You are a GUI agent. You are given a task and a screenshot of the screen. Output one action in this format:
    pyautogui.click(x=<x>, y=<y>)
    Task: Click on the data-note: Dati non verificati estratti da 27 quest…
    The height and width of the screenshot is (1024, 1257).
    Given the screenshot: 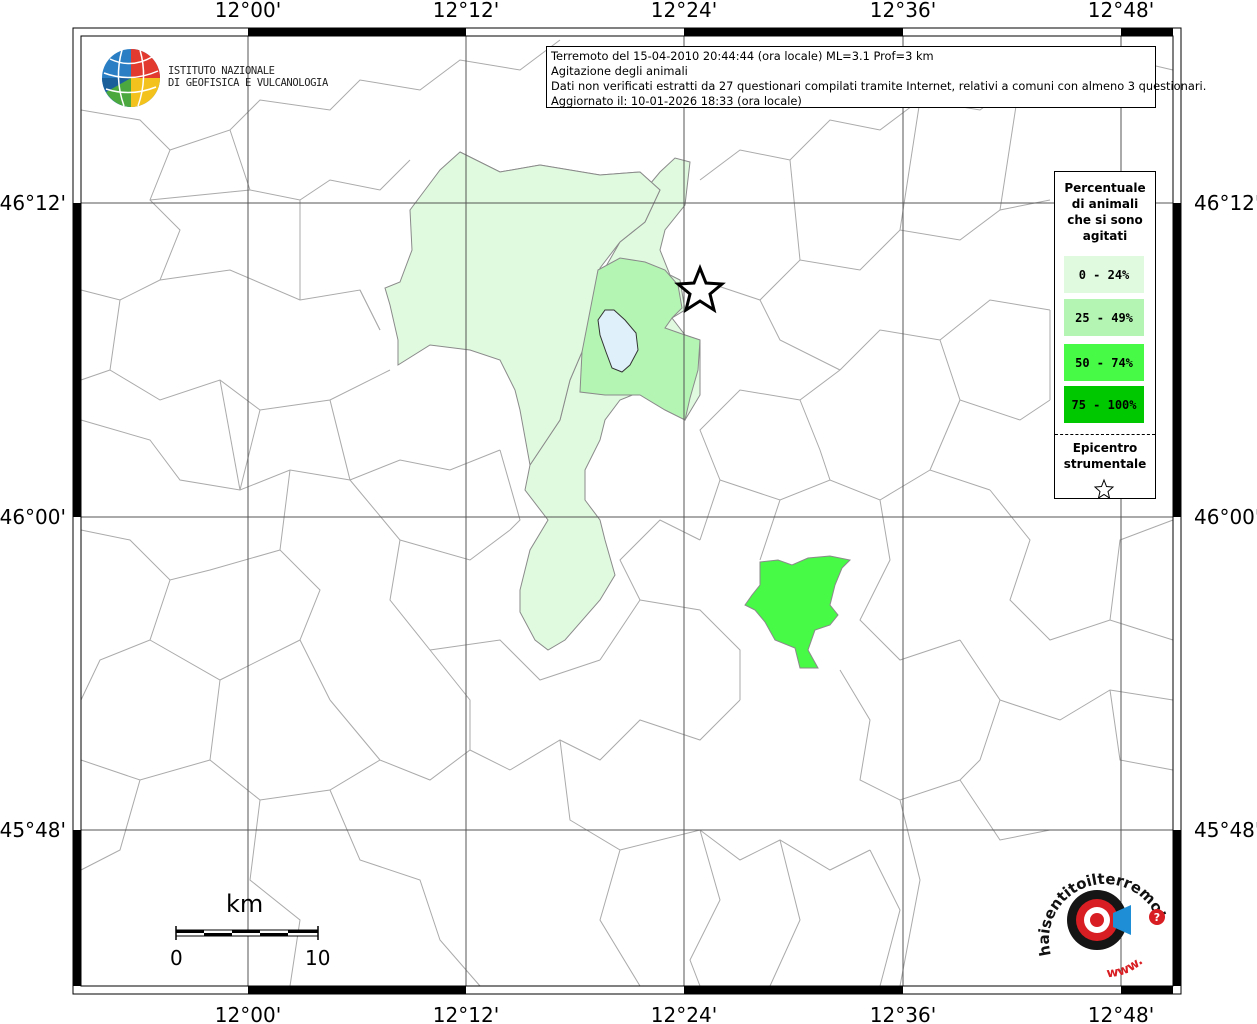 What is the action you would take?
    pyautogui.click(x=879, y=86)
    